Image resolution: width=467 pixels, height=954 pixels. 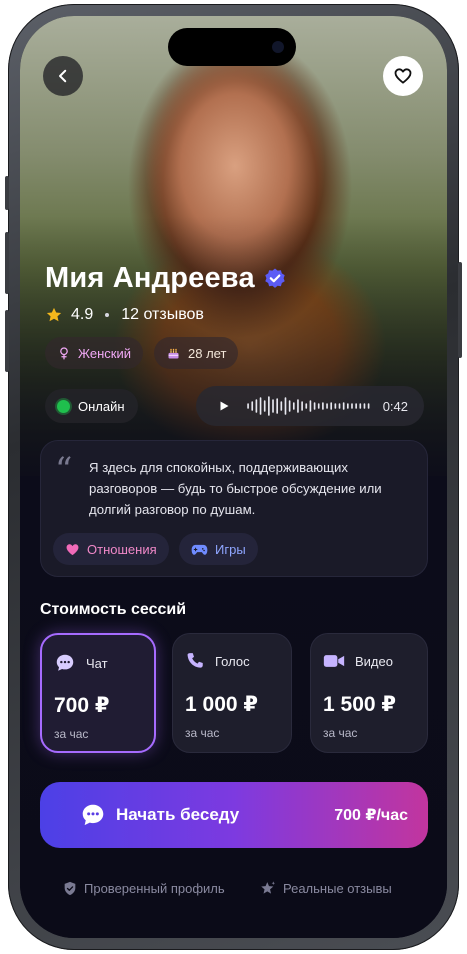 What do you see at coordinates (230, 549) in the screenshot?
I see `tag-label: Игры` at bounding box center [230, 549].